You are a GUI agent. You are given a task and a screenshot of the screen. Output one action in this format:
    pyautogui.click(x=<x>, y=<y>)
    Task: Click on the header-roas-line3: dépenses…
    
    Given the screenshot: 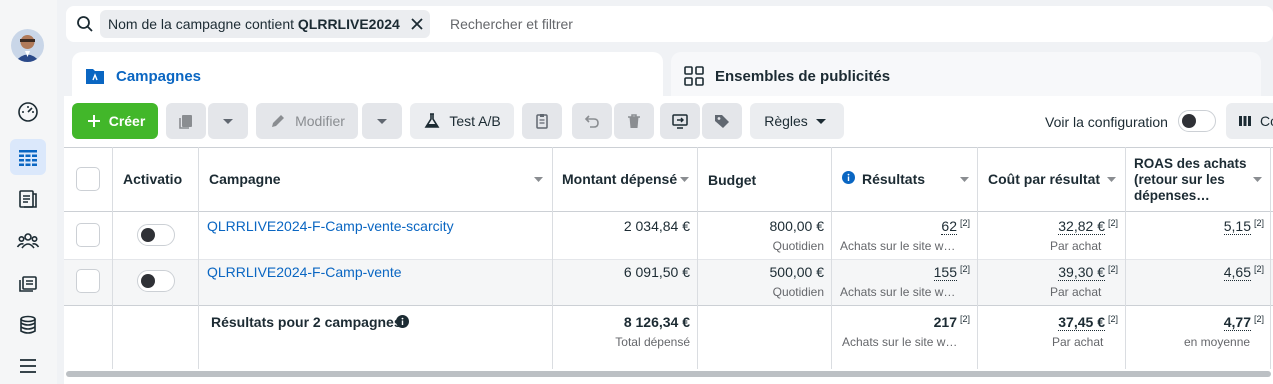 What is the action you would take?
    pyautogui.click(x=1172, y=195)
    